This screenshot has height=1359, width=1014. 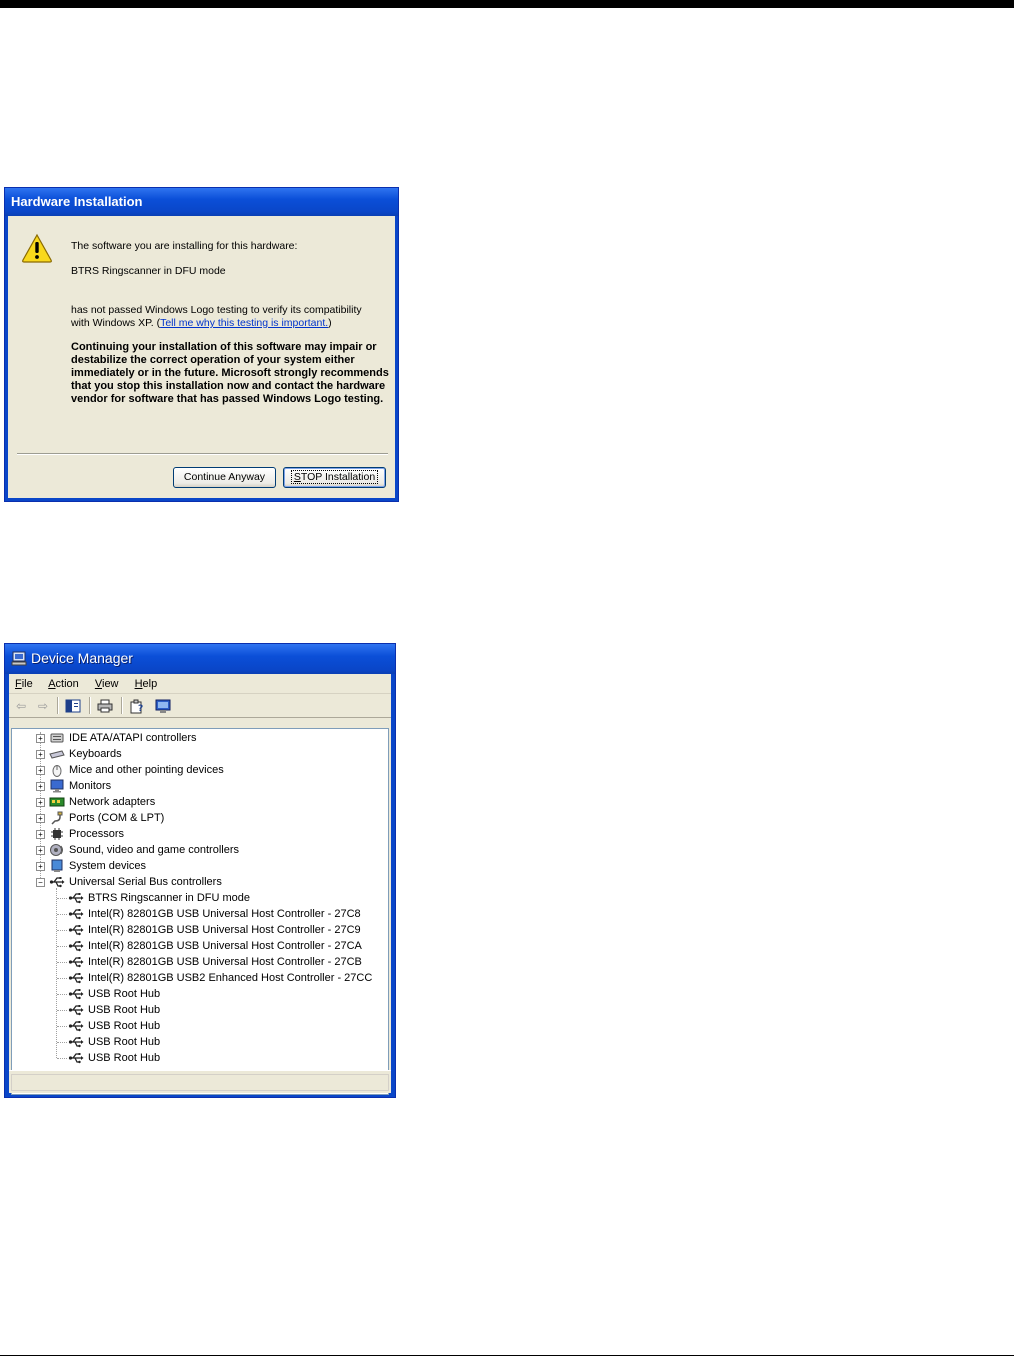 What do you see at coordinates (507, 1355) in the screenshot?
I see `page-bottom-rule` at bounding box center [507, 1355].